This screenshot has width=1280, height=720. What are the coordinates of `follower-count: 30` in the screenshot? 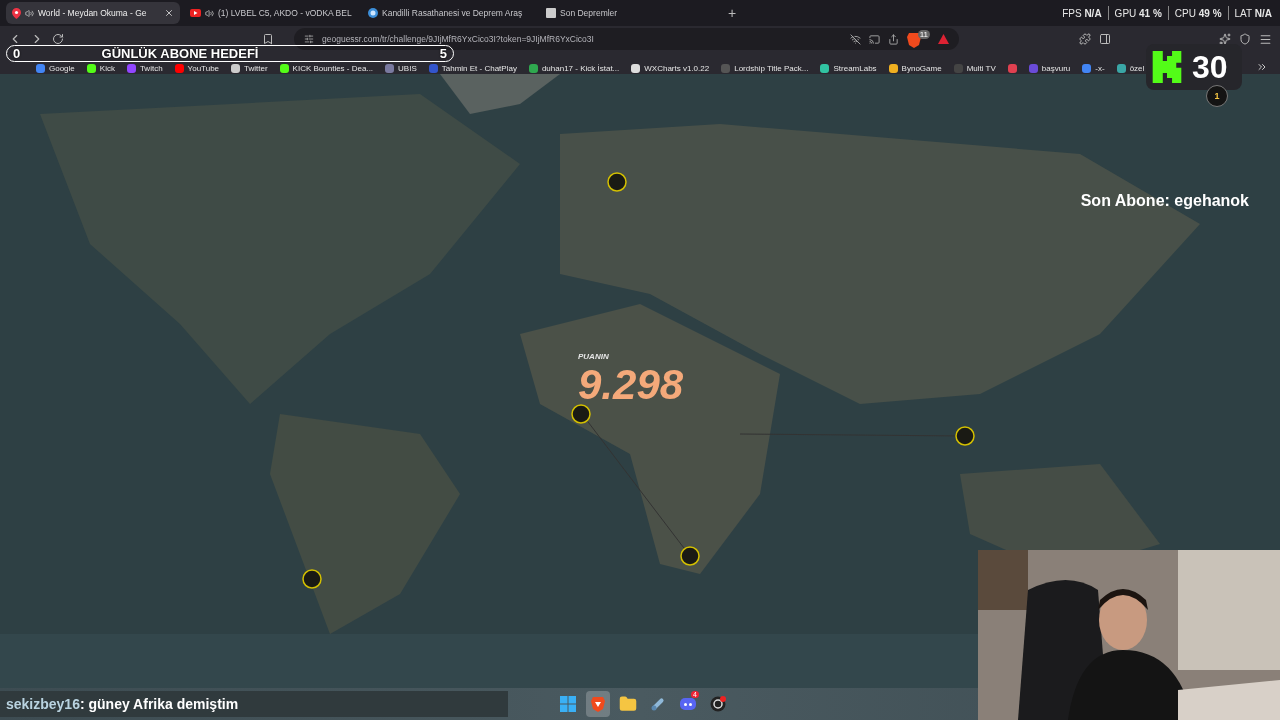 It's located at (1210, 67).